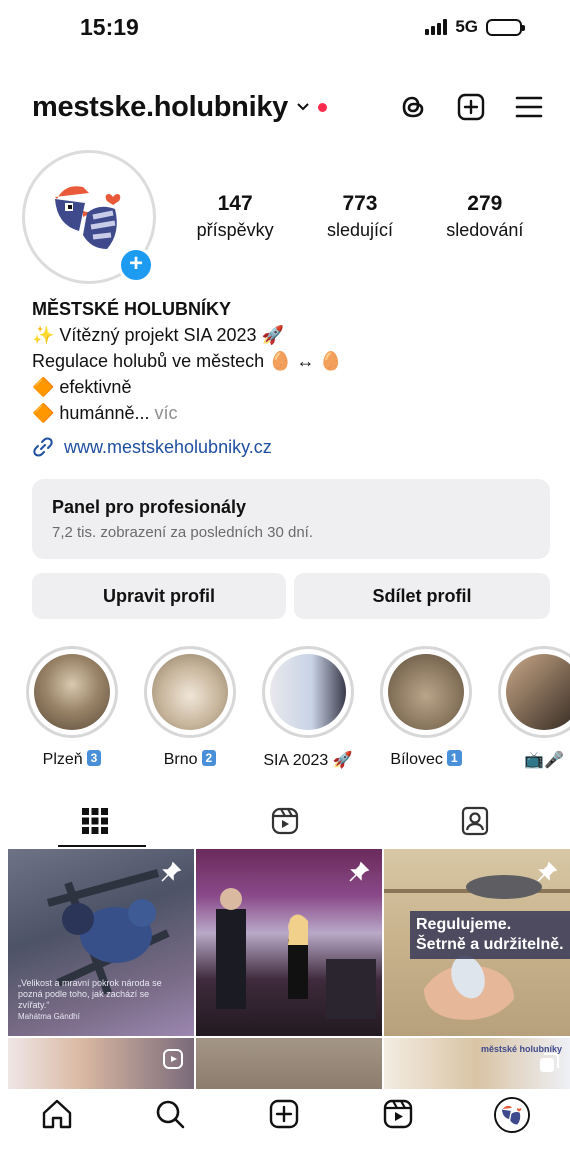  Describe the element at coordinates (484, 216) in the screenshot. I see `stat-following: 279 sledování` at that location.